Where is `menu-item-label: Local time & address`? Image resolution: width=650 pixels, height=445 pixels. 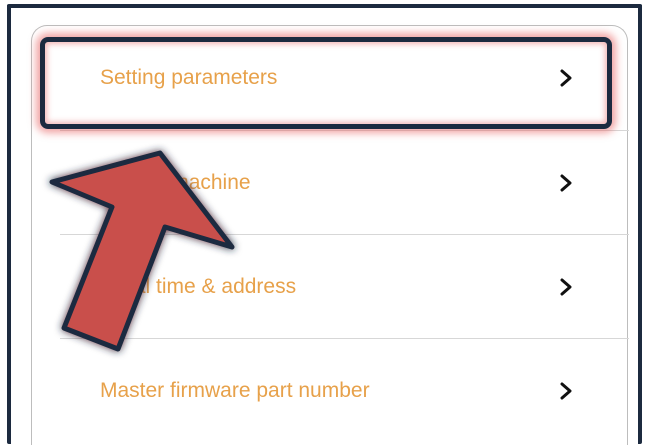
menu-item-label: Local time & address is located at coordinates (198, 286).